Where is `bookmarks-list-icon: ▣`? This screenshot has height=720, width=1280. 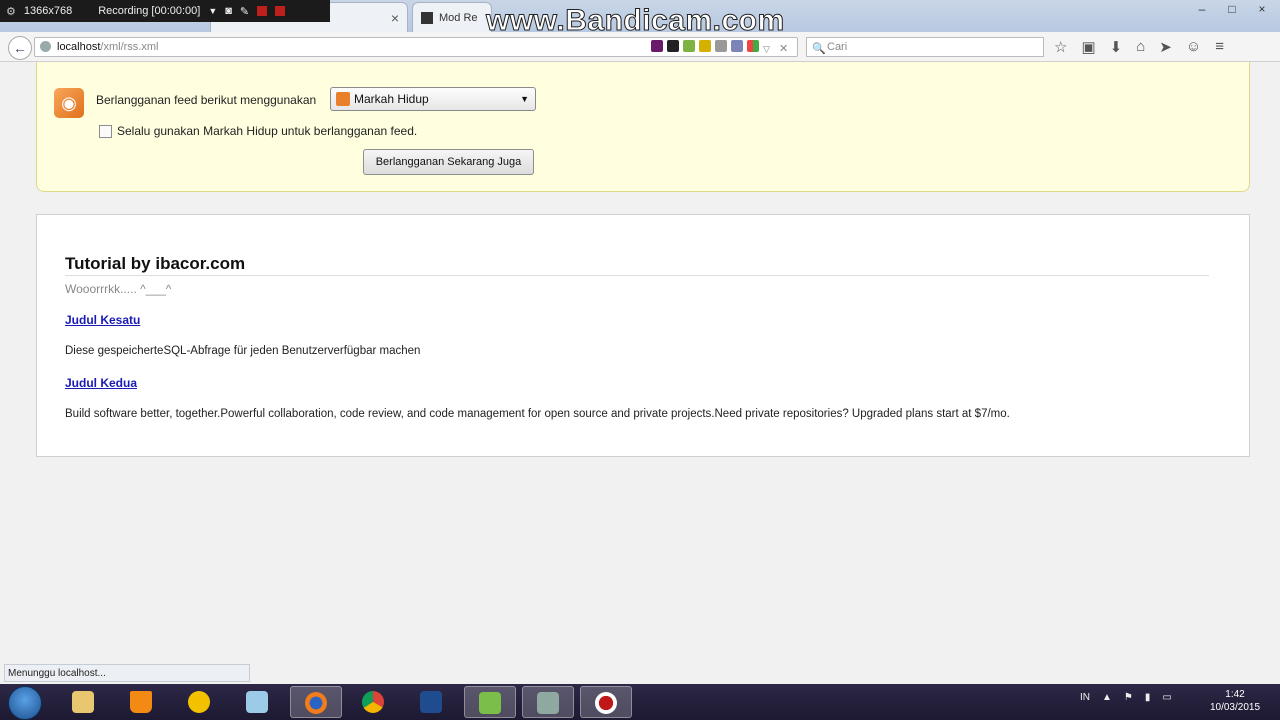
bookmarks-list-icon: ▣ is located at coordinates (1088, 47).